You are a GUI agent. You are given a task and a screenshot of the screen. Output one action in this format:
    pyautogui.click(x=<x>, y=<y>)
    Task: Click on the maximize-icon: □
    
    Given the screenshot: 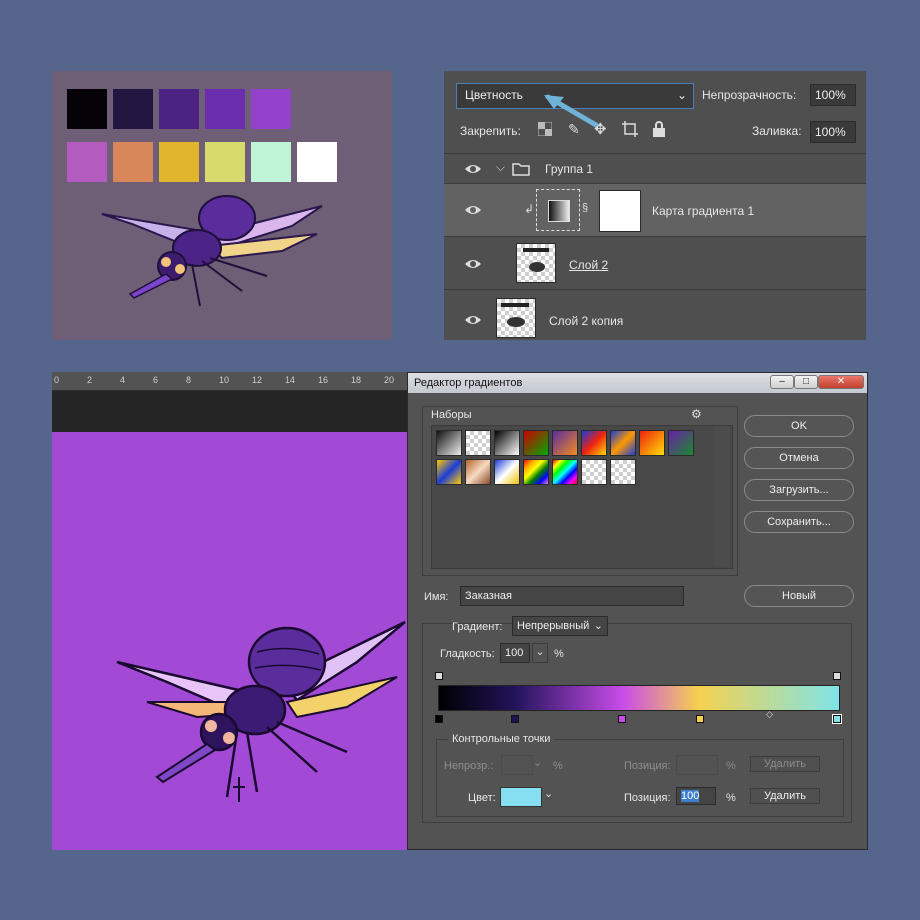 What is the action you would take?
    pyautogui.click(x=806, y=382)
    